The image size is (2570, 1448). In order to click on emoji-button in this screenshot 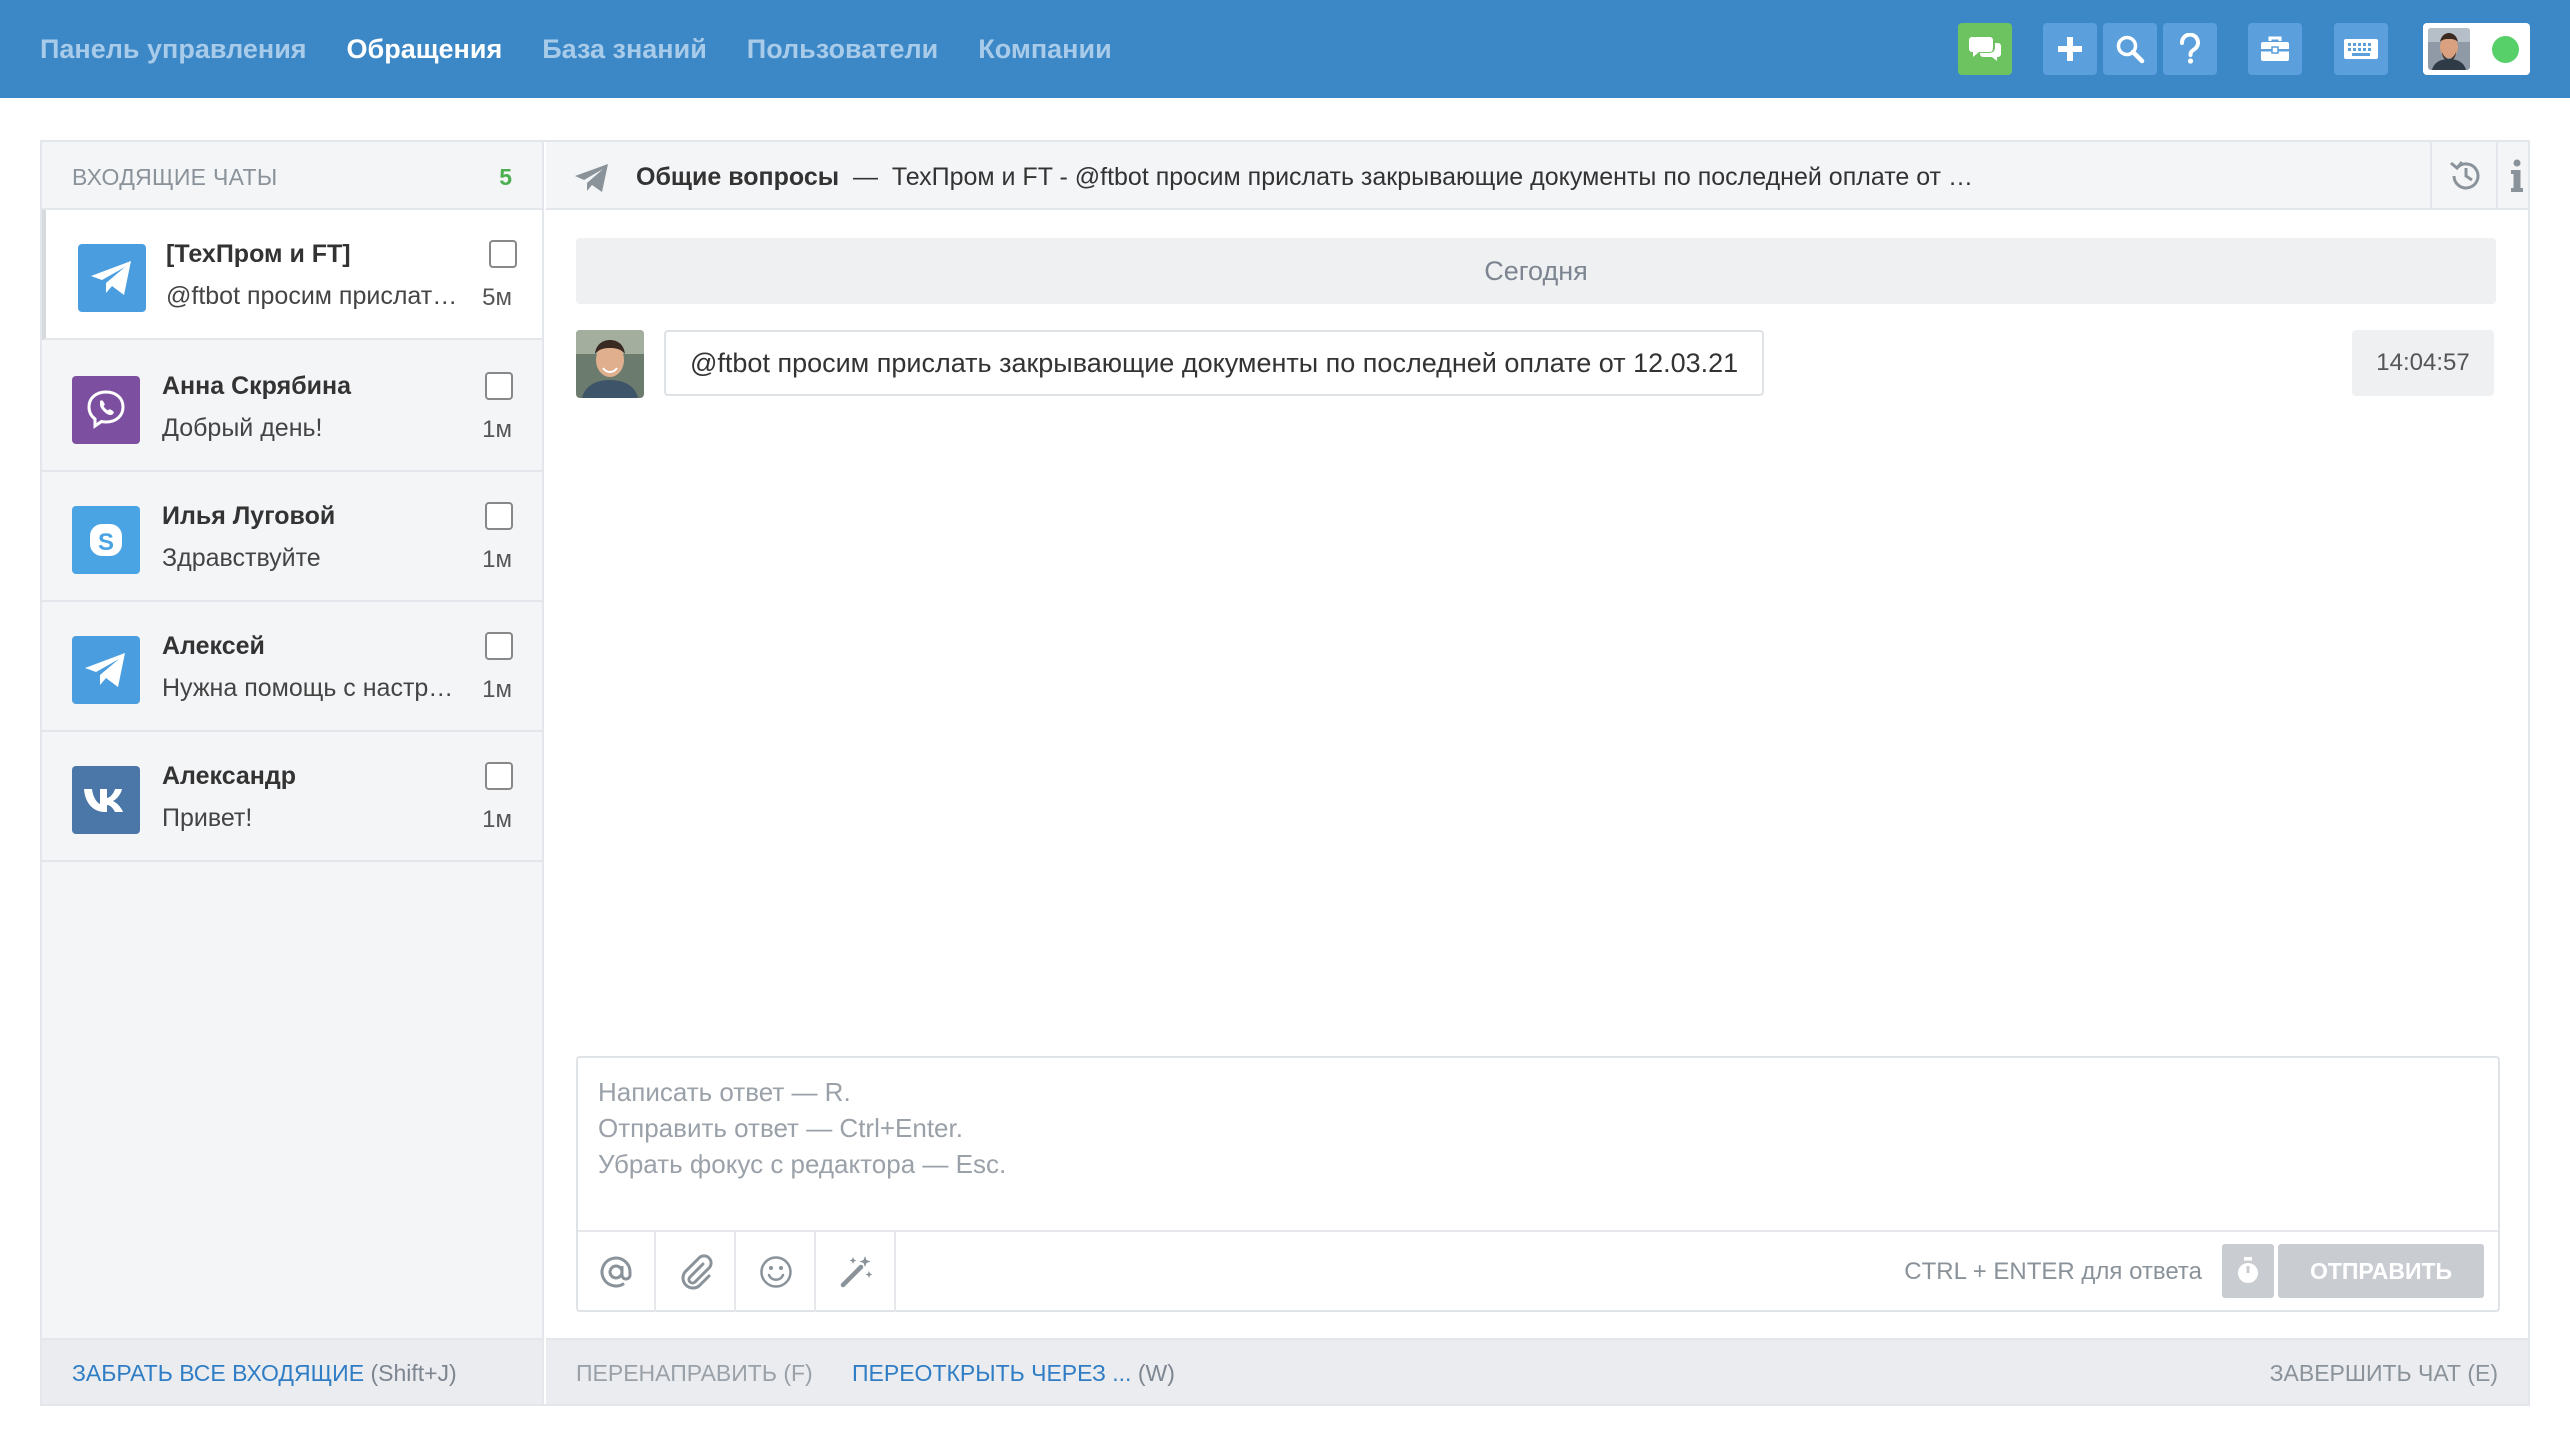, I will do `click(777, 1272)`.